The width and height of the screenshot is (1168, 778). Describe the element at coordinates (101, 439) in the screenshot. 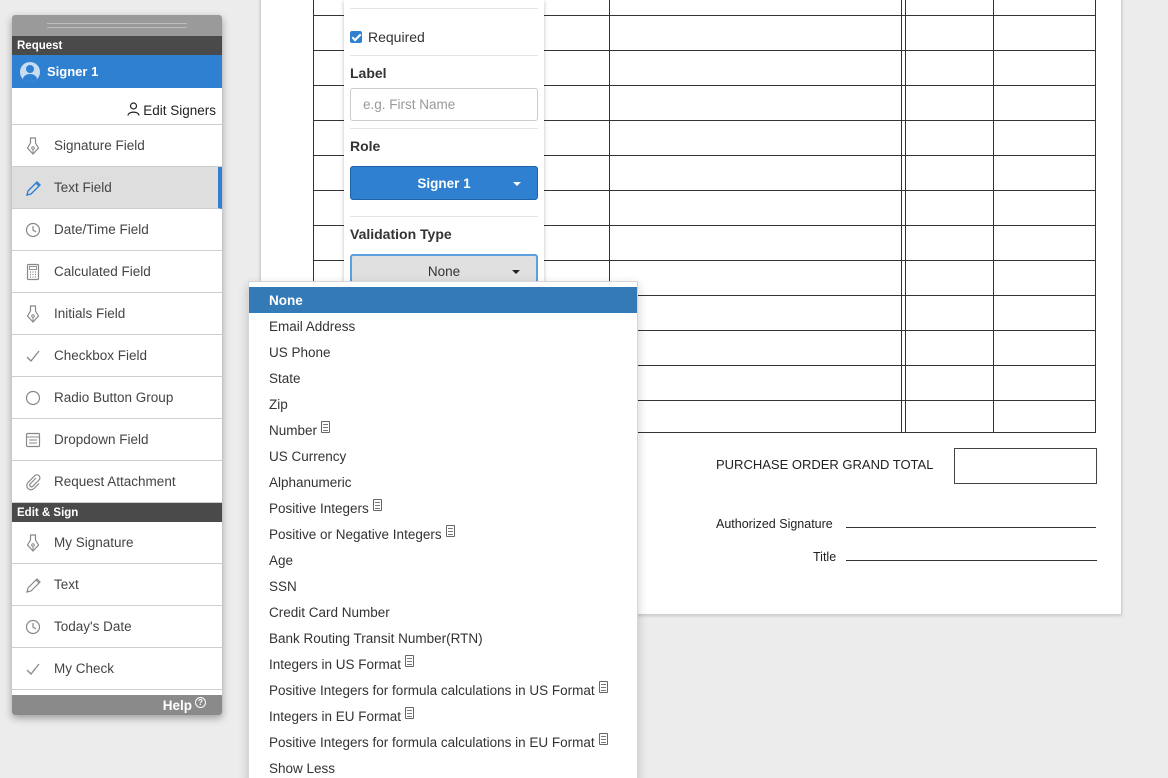

I see `tool-label: Dropdown Field` at that location.